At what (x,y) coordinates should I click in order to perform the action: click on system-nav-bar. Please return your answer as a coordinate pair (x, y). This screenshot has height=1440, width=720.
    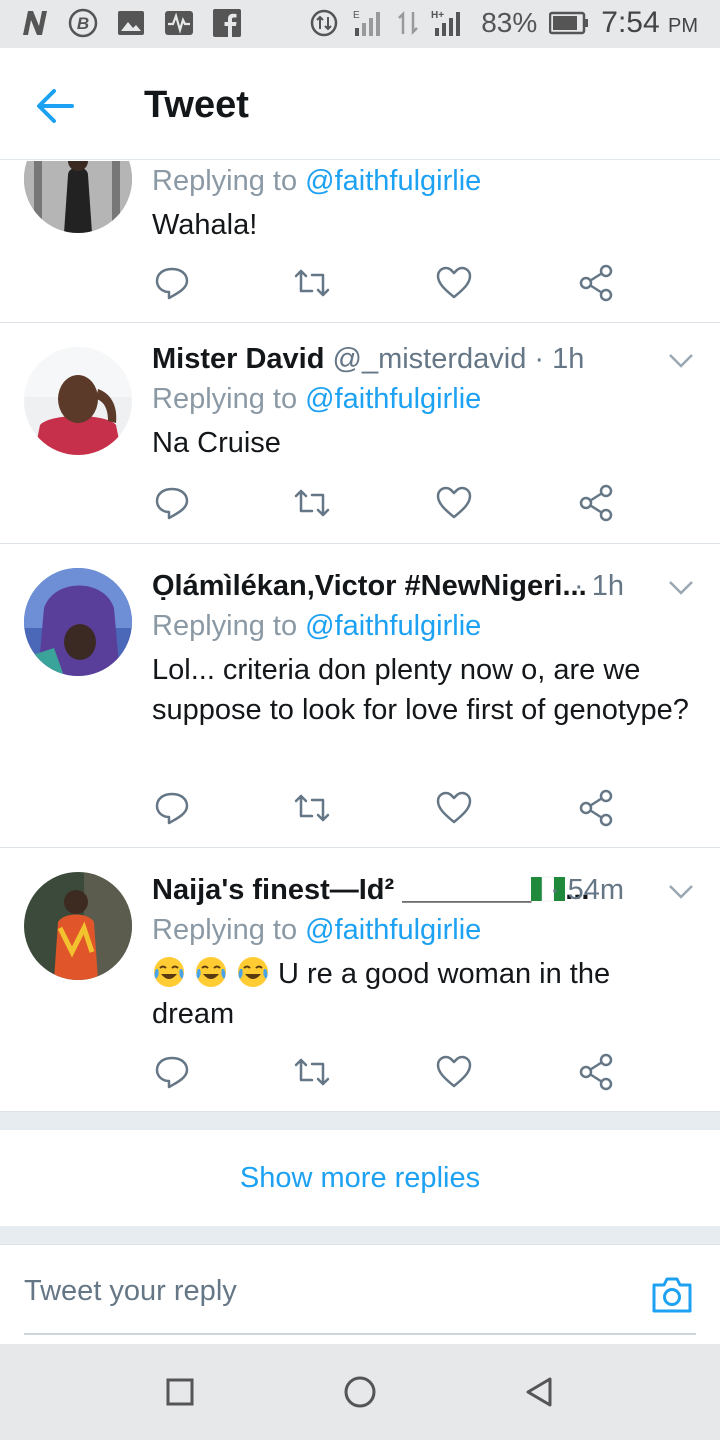
    Looking at the image, I should click on (360, 1392).